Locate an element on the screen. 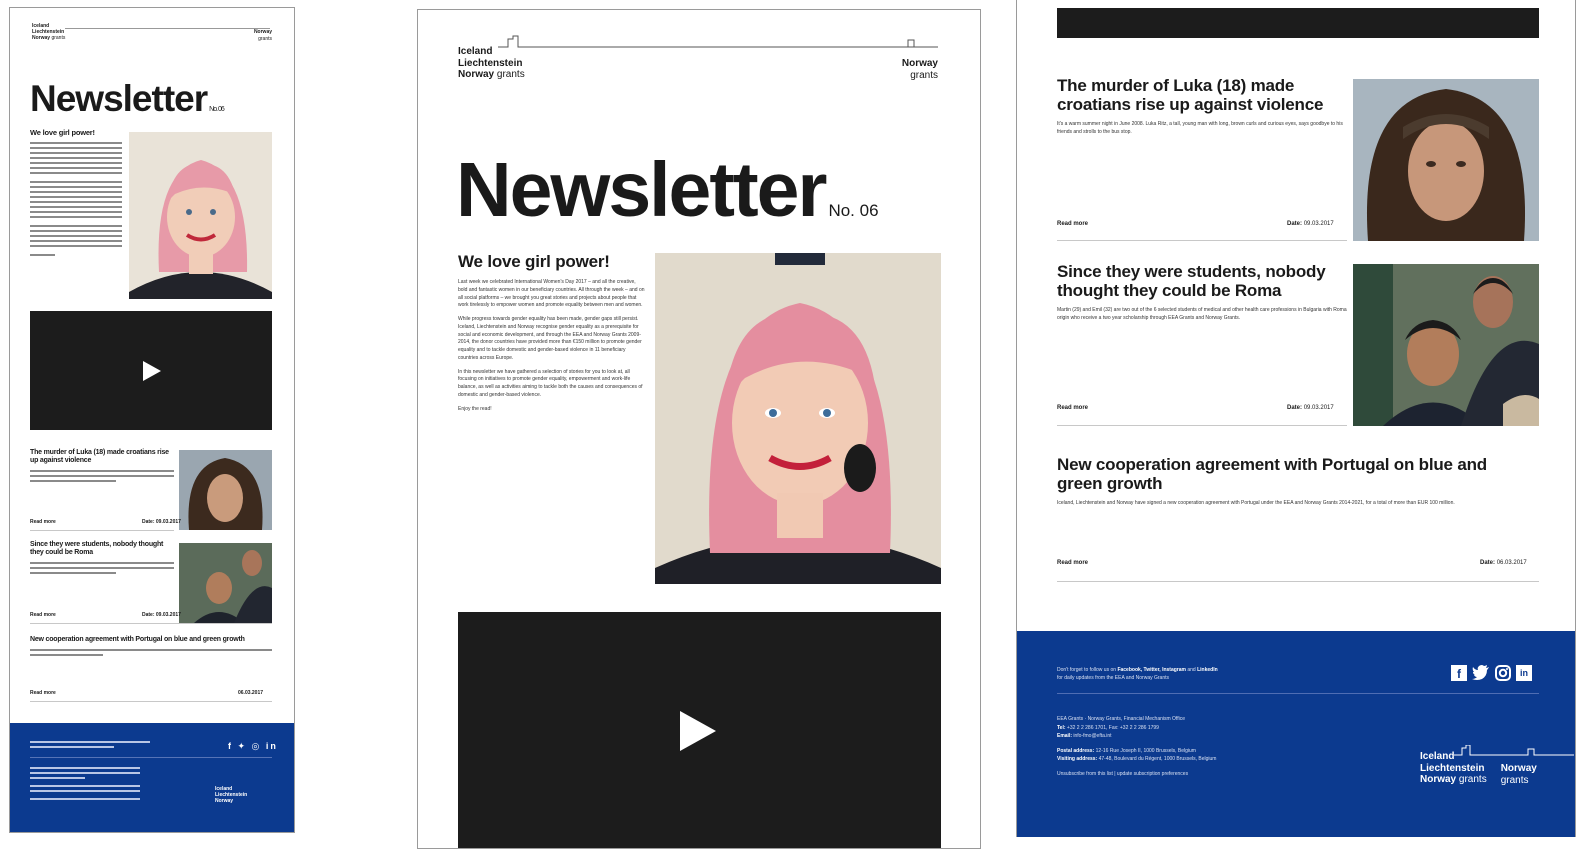 The height and width of the screenshot is (849, 1592). two-men-photo-image is located at coordinates (1446, 345).